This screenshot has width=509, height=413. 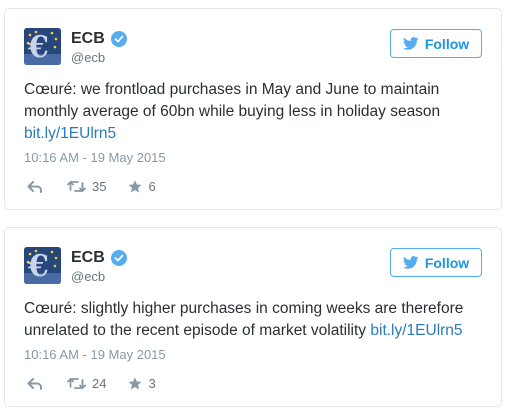 I want to click on tweet-actions: 35 6, so click(x=91, y=186).